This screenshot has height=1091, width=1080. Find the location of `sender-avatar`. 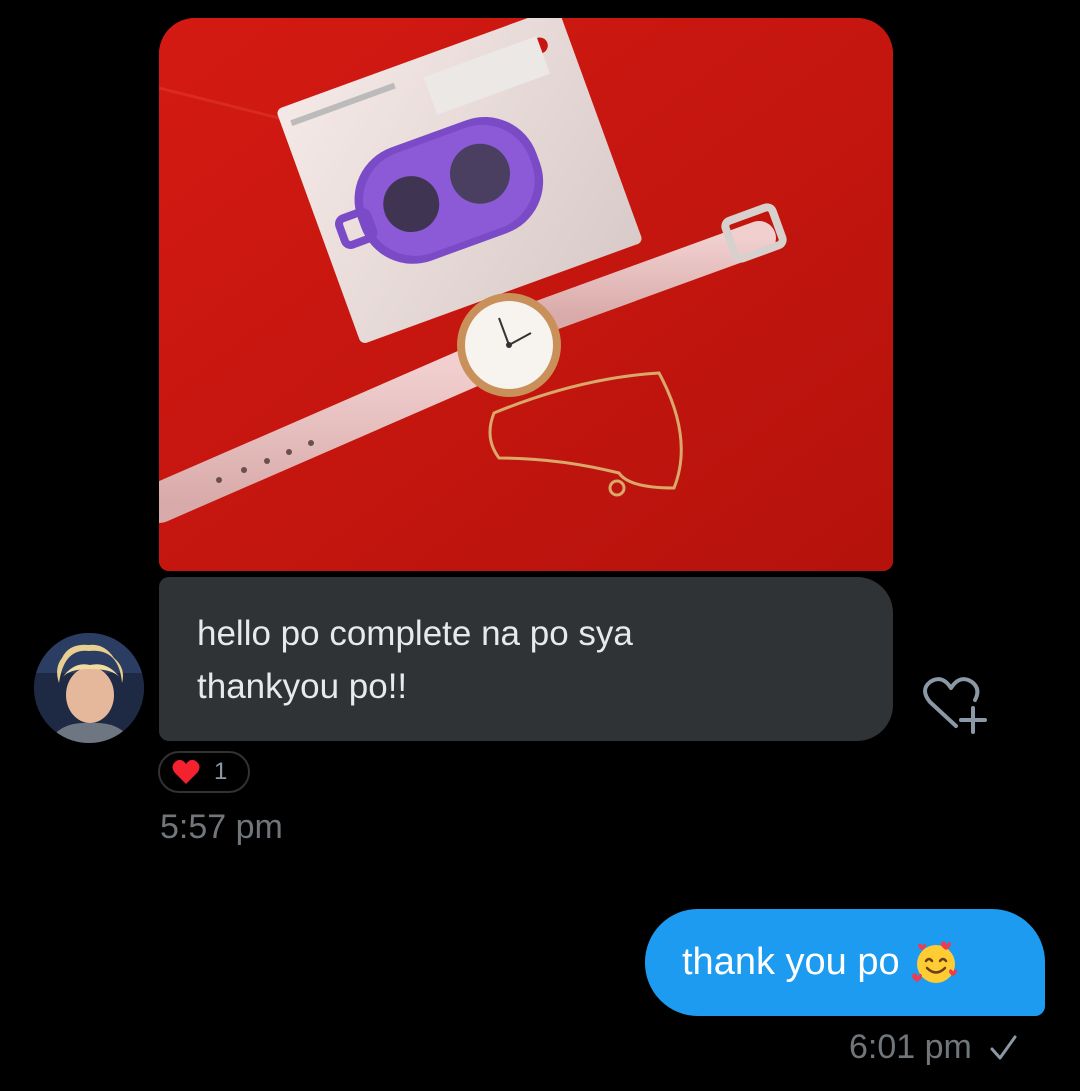

sender-avatar is located at coordinates (89, 688).